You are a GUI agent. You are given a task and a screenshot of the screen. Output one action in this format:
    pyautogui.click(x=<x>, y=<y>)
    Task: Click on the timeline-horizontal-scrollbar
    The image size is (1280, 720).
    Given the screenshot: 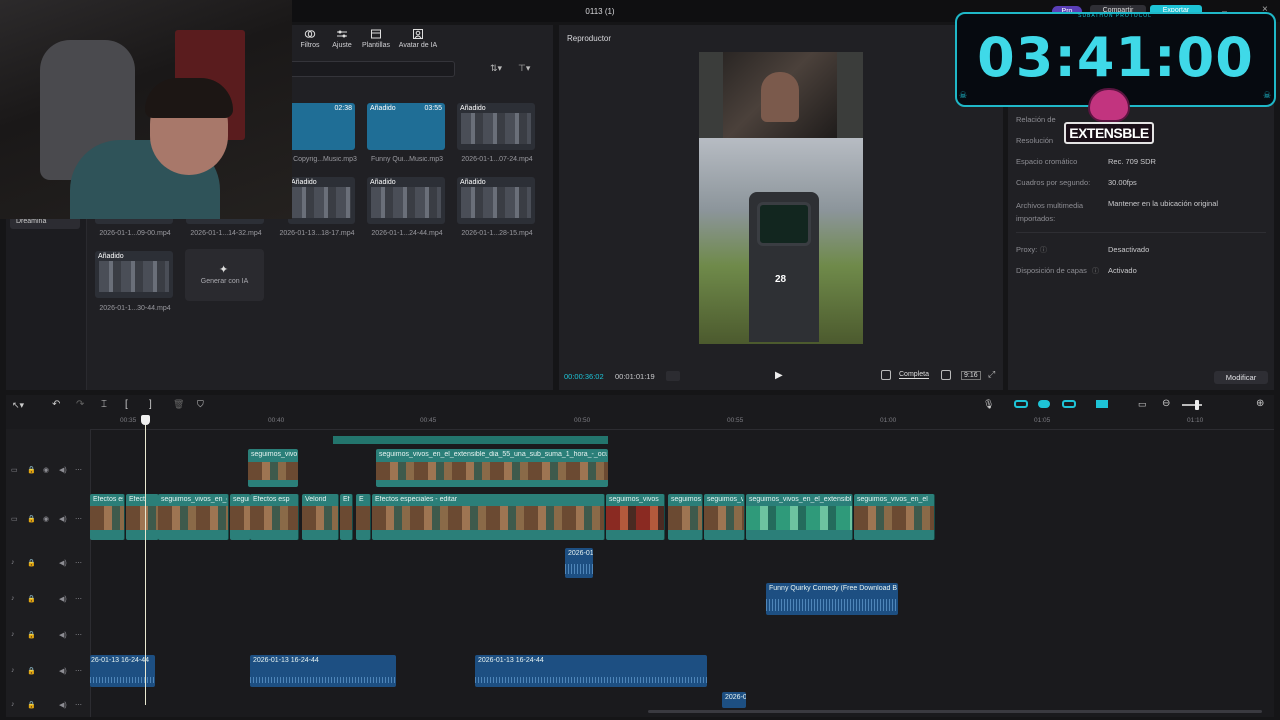 What is the action you would take?
    pyautogui.click(x=955, y=711)
    